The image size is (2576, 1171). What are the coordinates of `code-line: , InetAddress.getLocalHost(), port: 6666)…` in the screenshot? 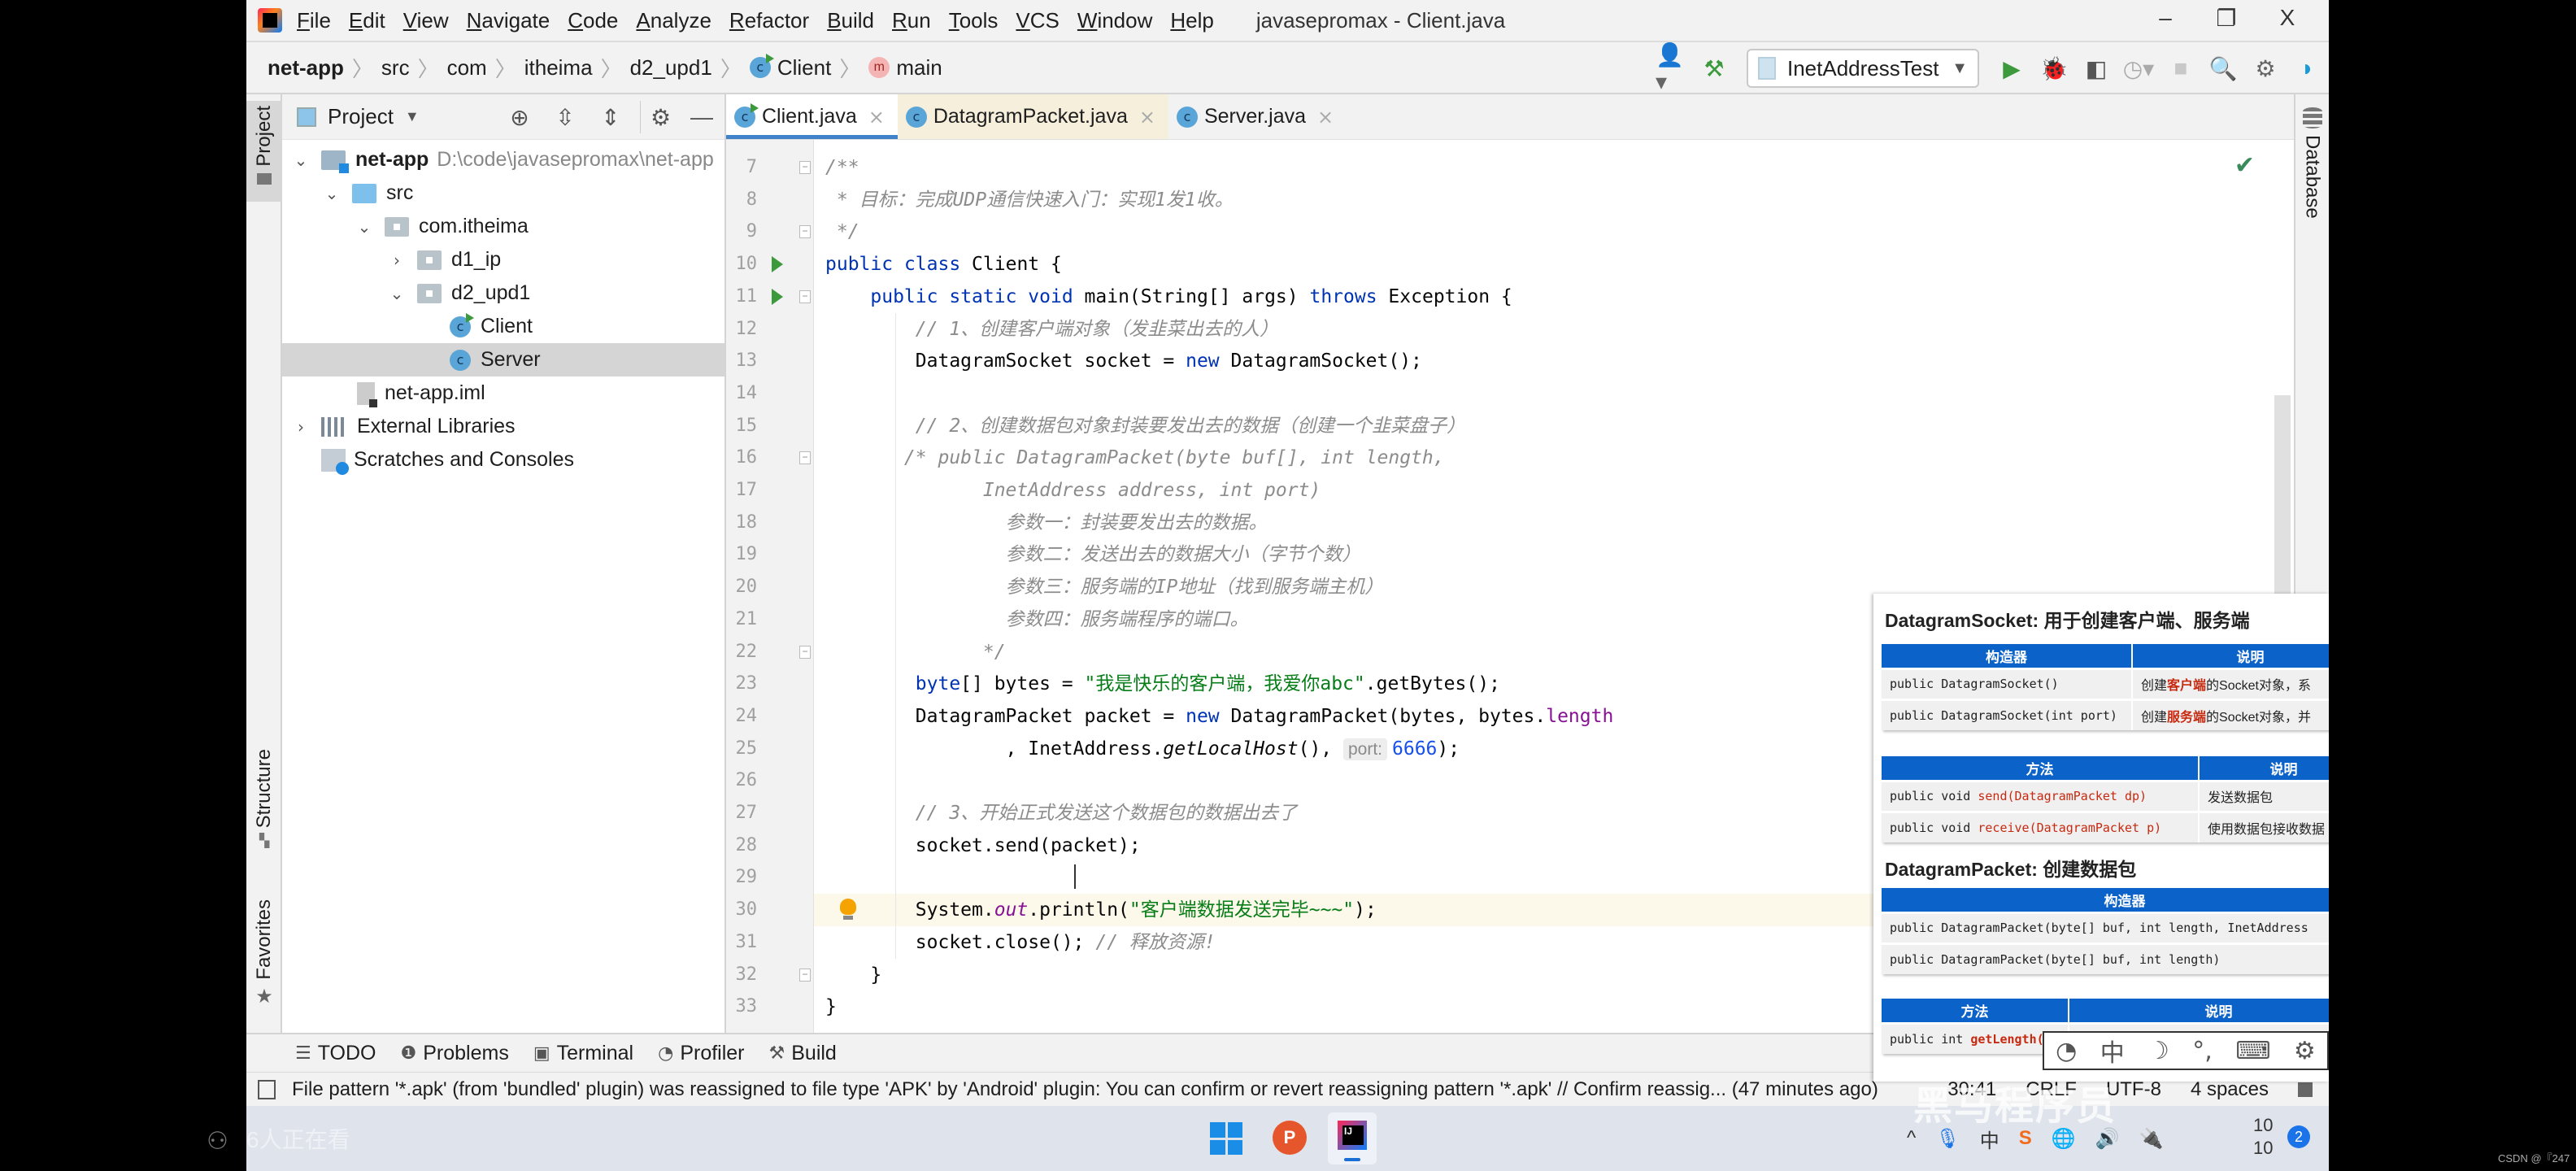 It's located at (1142, 749).